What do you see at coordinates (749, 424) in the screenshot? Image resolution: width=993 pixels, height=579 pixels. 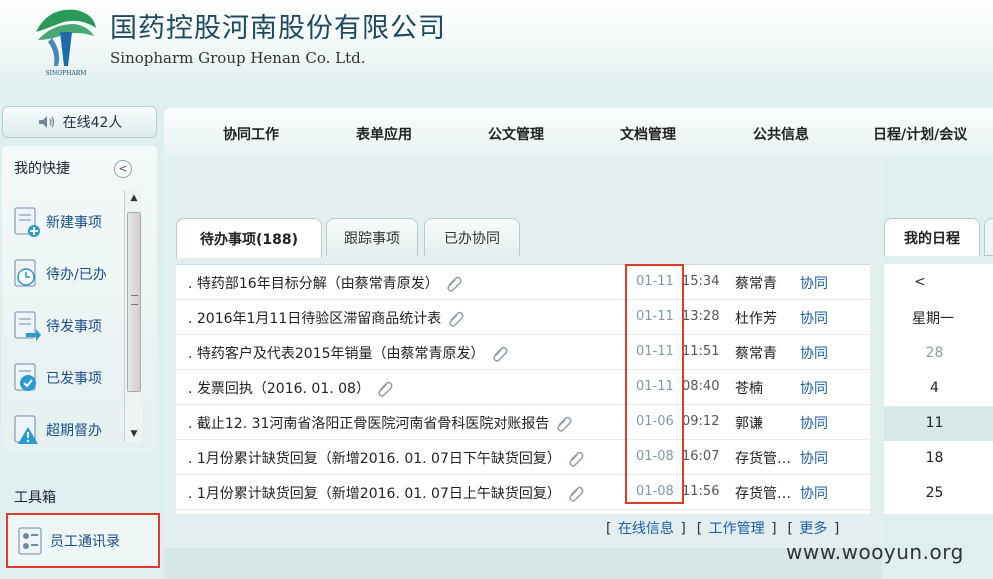 I see `task-sender: 郭谦` at bounding box center [749, 424].